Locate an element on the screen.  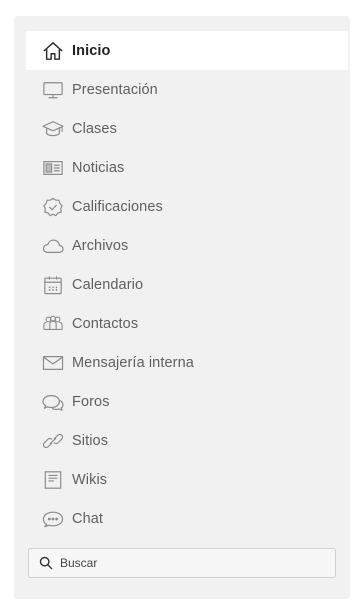
chat-bubble-icon is located at coordinates (53, 519).